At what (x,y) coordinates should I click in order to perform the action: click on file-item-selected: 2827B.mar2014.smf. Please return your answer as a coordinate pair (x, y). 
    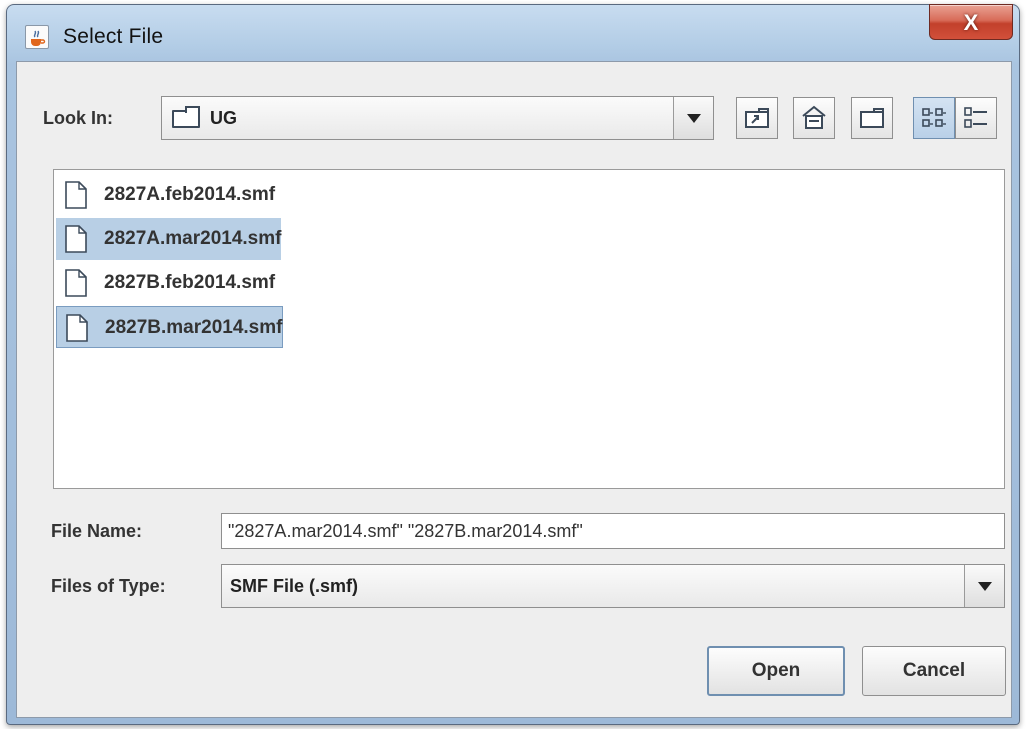
    Looking at the image, I should click on (170, 327).